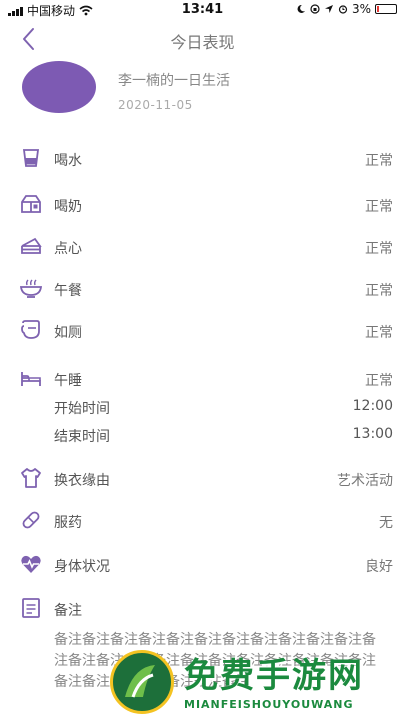 The image size is (405, 720). What do you see at coordinates (68, 249) in the screenshot?
I see `snack-label: 点心` at bounding box center [68, 249].